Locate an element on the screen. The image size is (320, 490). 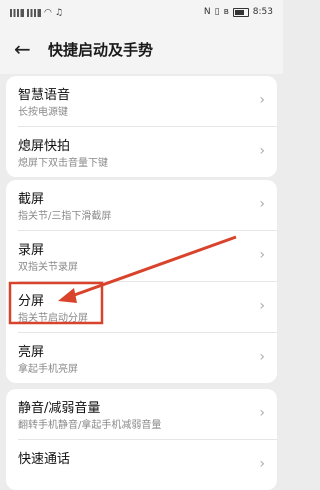
item-subtitle: 双指关节录屏 is located at coordinates (48, 267).